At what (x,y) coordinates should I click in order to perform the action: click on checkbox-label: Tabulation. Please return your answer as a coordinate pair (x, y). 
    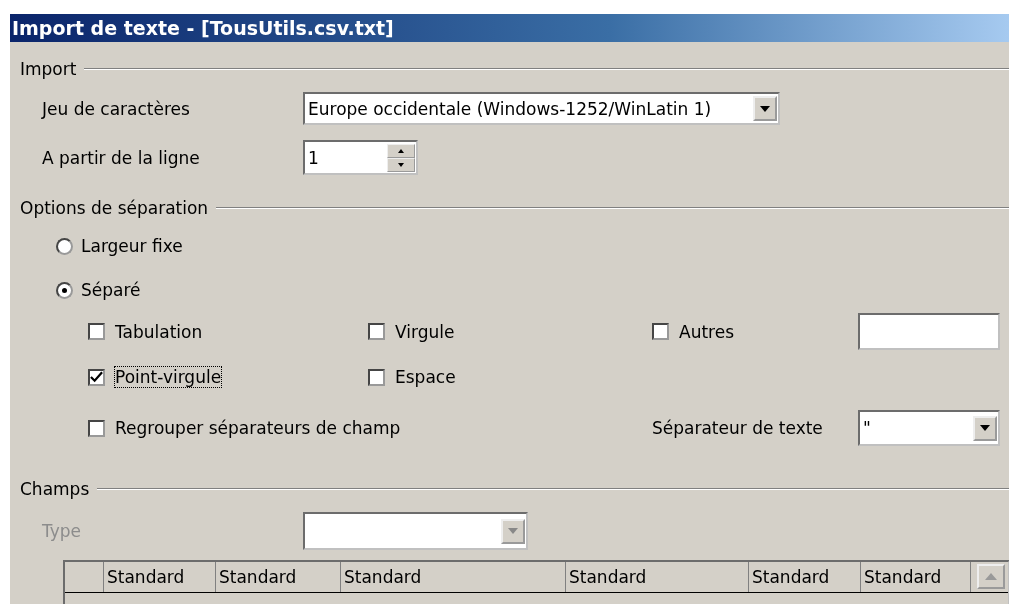
    Looking at the image, I should click on (159, 331).